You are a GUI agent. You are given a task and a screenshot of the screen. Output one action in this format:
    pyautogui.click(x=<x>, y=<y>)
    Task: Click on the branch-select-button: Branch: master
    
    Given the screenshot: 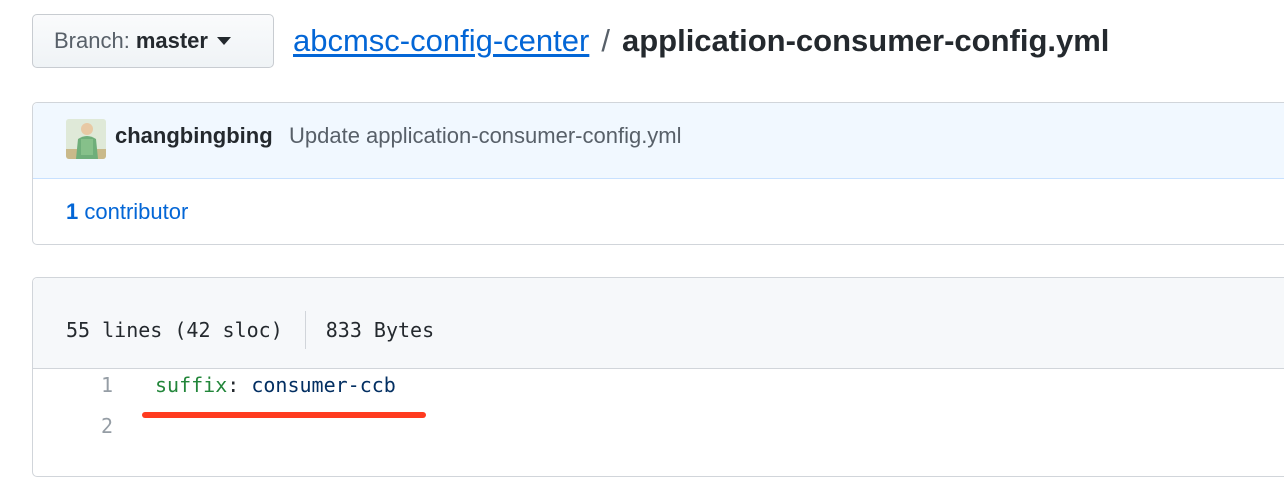 What is the action you would take?
    pyautogui.click(x=153, y=41)
    